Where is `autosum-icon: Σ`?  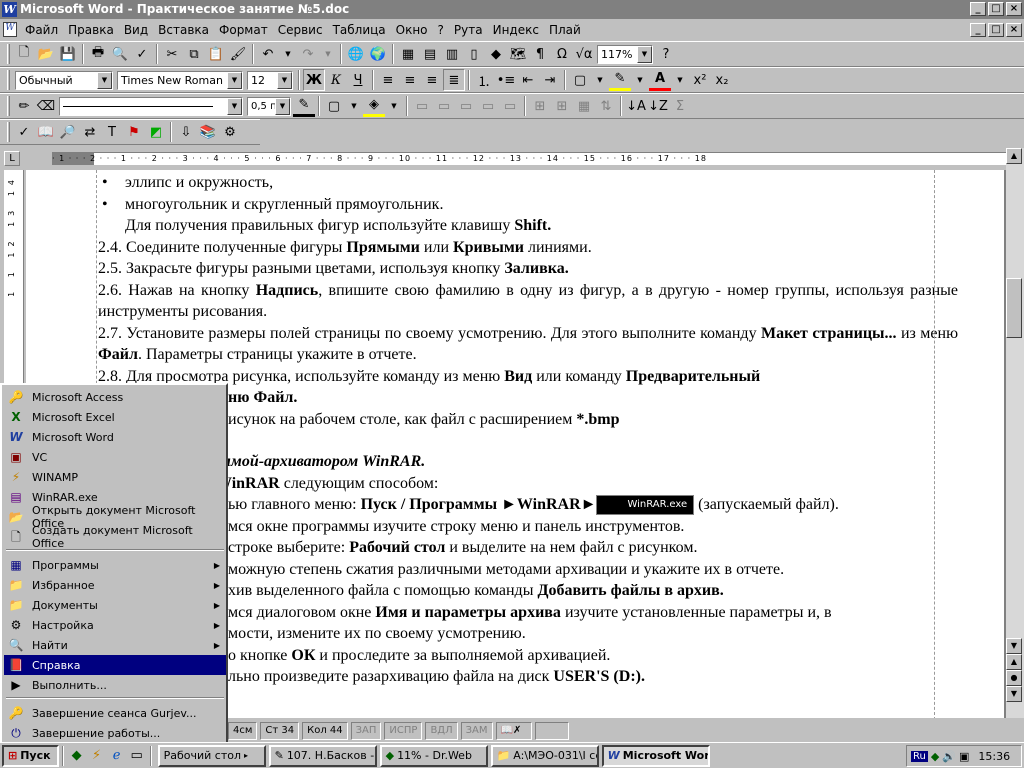
autosum-icon: Σ is located at coordinates (680, 106).